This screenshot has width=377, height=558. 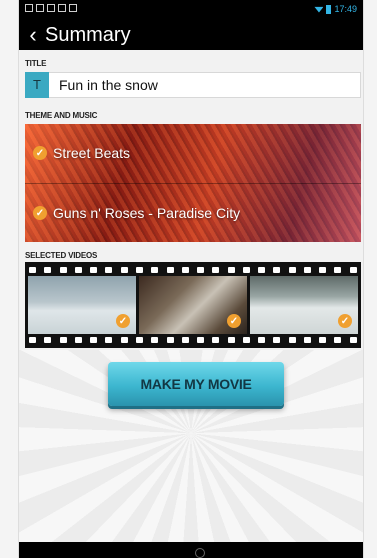 What do you see at coordinates (345, 9) in the screenshot?
I see `status-time: 17:49` at bounding box center [345, 9].